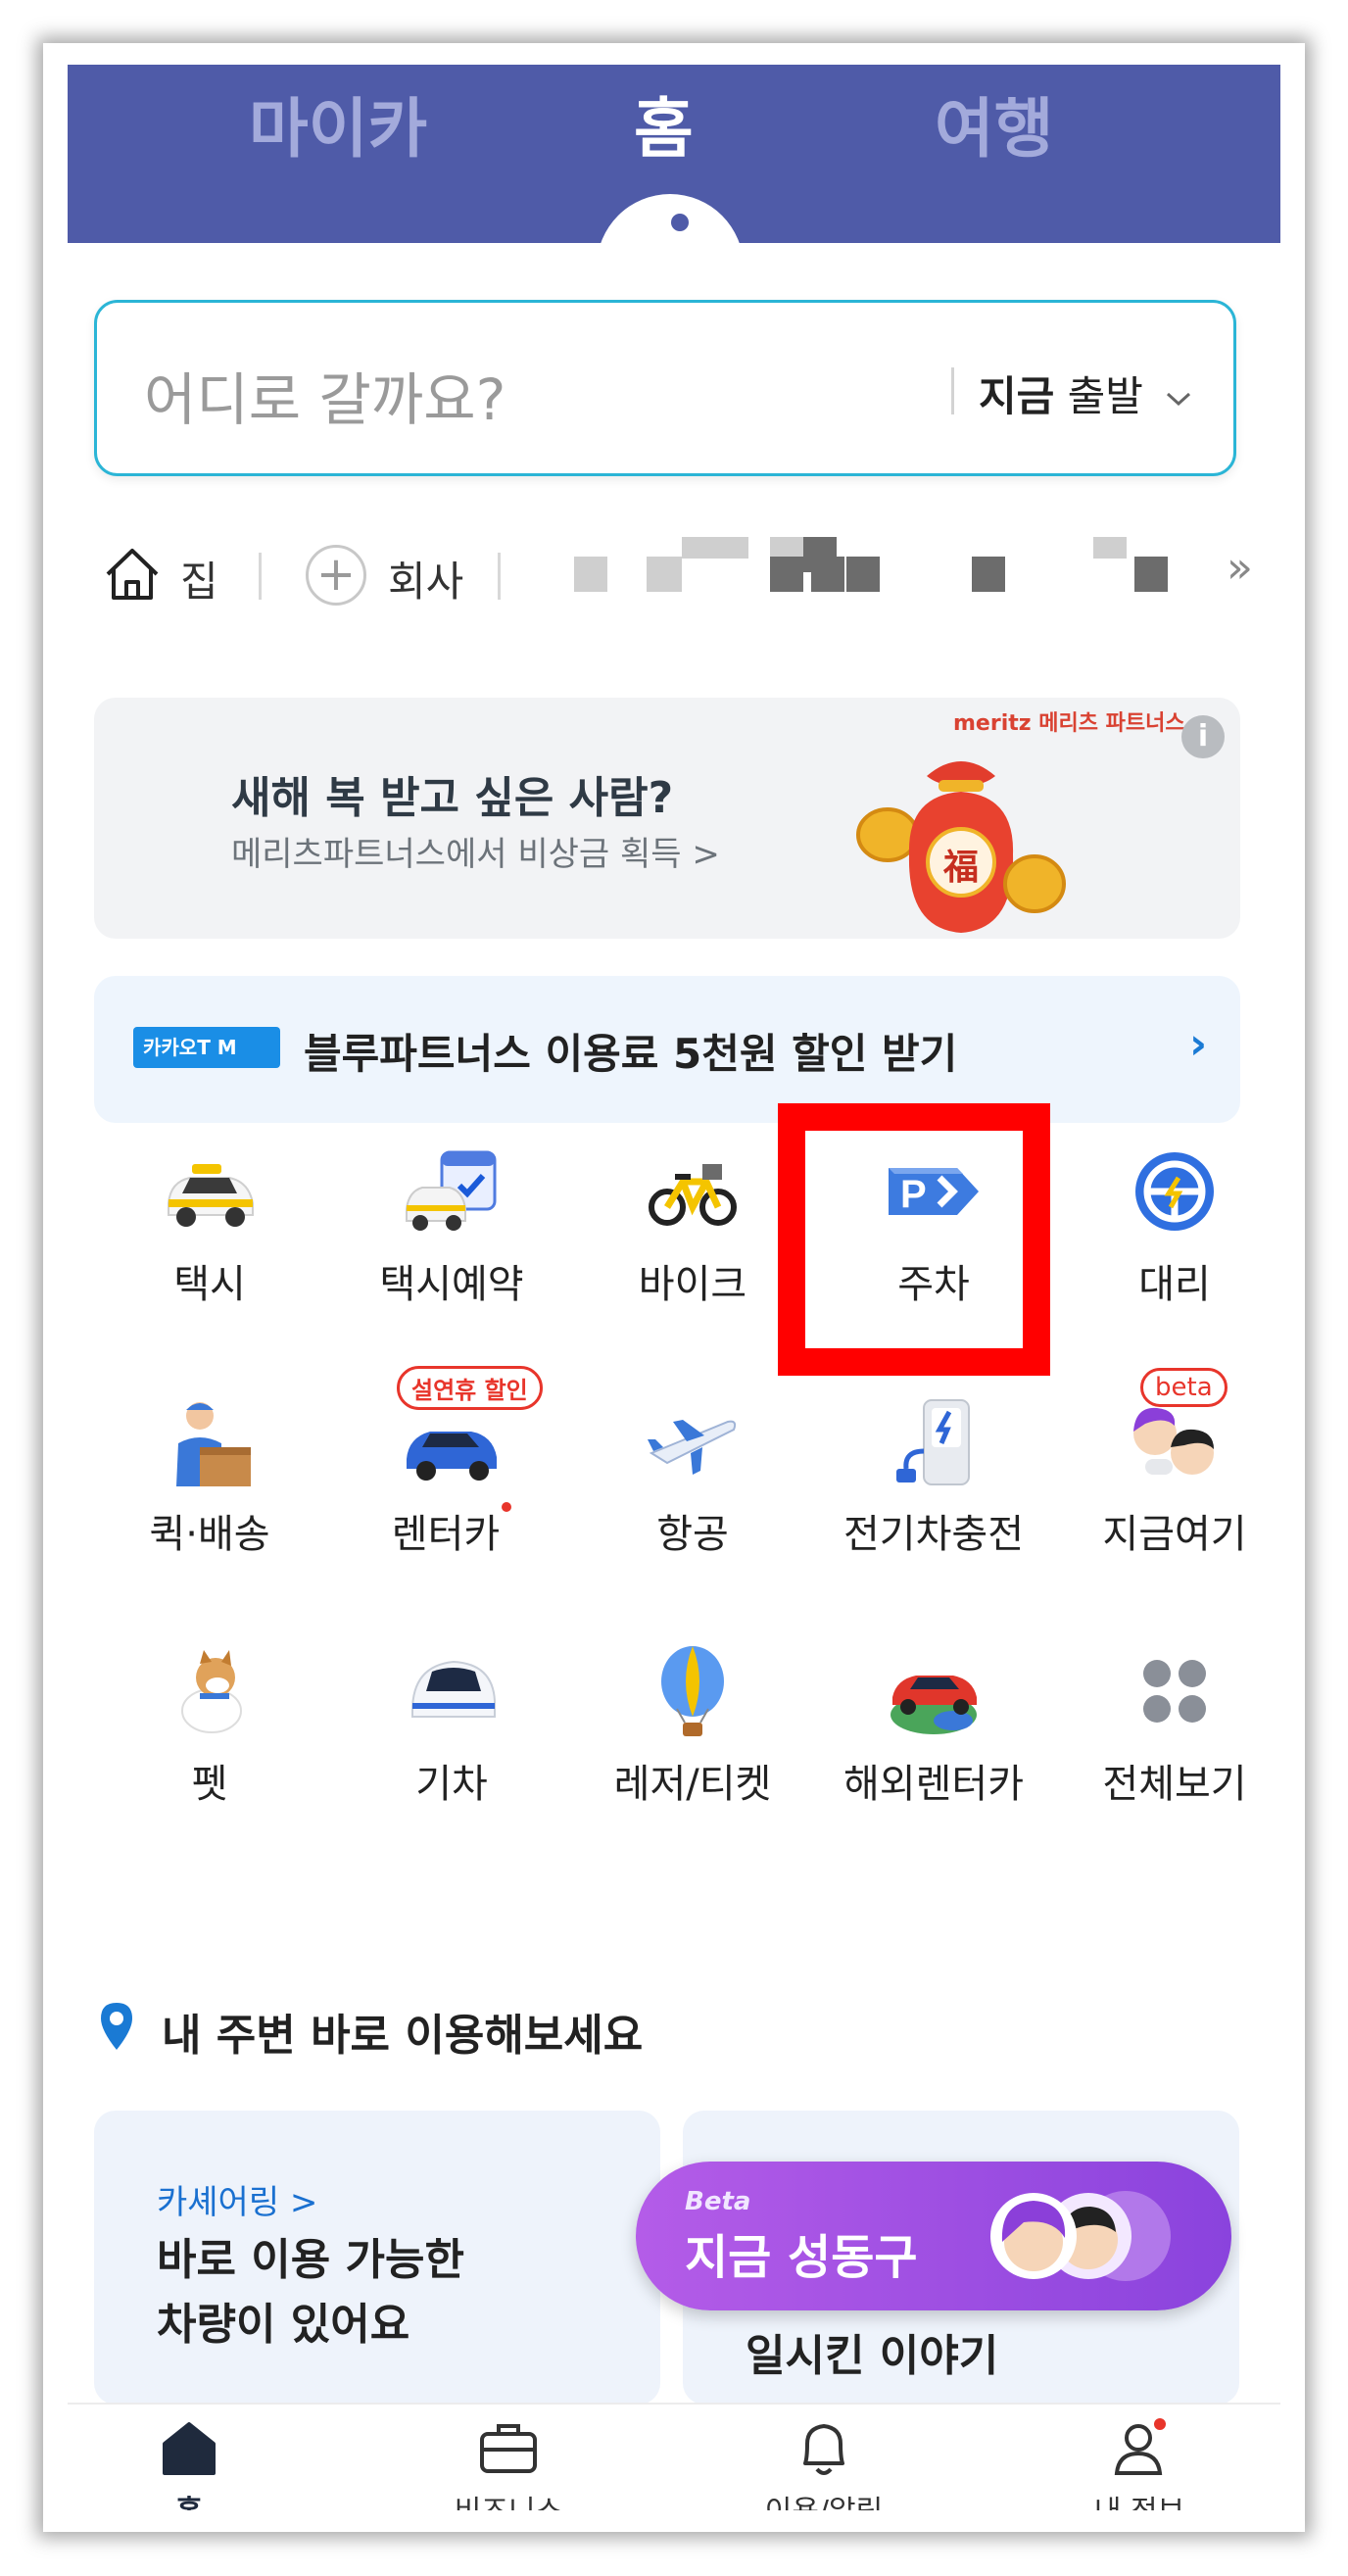  What do you see at coordinates (452, 1740) in the screenshot?
I see `service-train: 기차` at bounding box center [452, 1740].